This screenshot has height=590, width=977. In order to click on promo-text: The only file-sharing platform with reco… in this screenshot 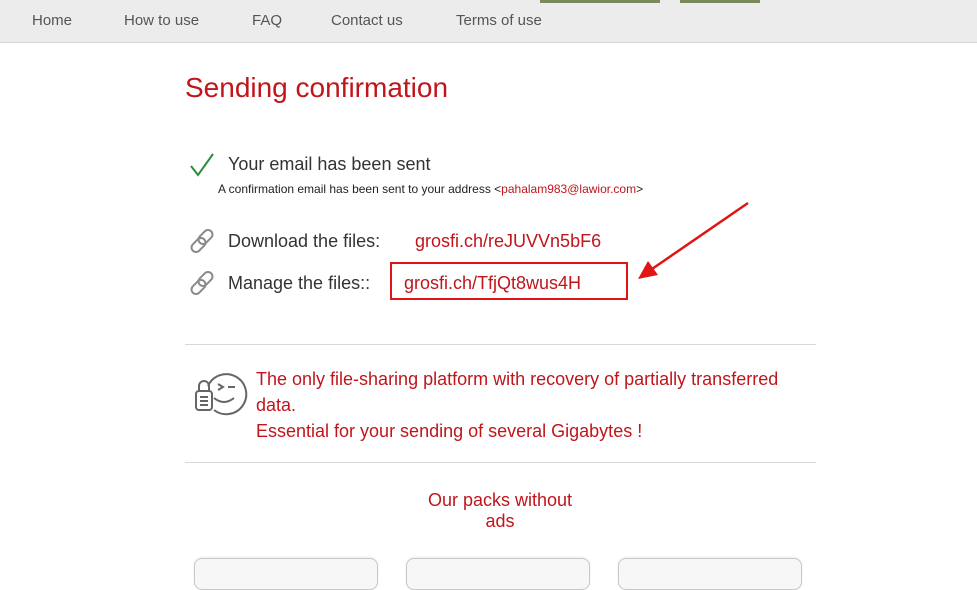, I will do `click(536, 405)`.